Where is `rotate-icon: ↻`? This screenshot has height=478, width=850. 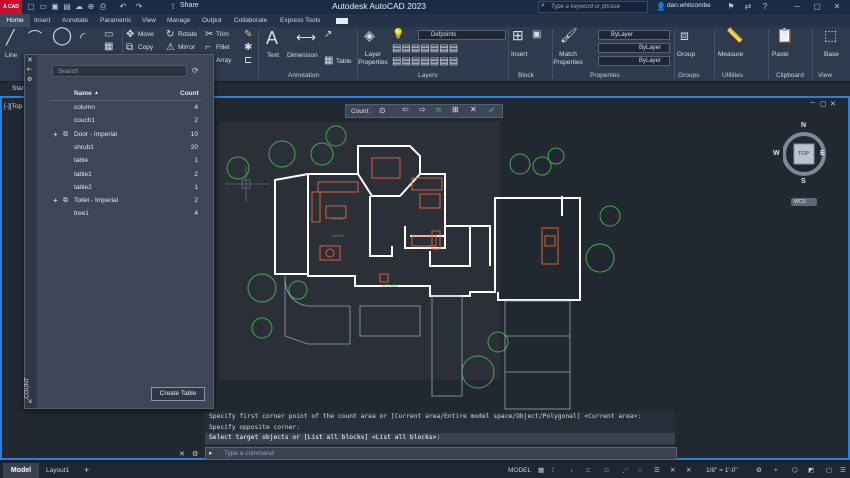
rotate-icon: ↻ is located at coordinates (170, 35).